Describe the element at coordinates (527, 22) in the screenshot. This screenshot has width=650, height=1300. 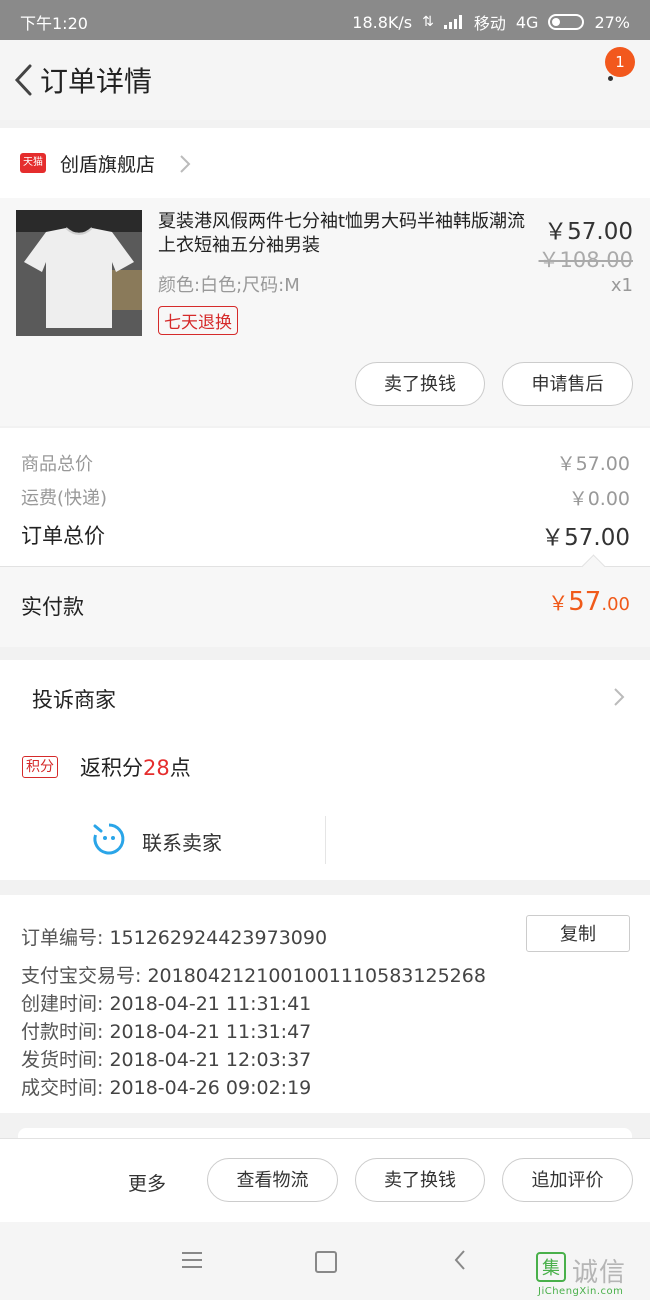
I see `status-network: 4G` at that location.